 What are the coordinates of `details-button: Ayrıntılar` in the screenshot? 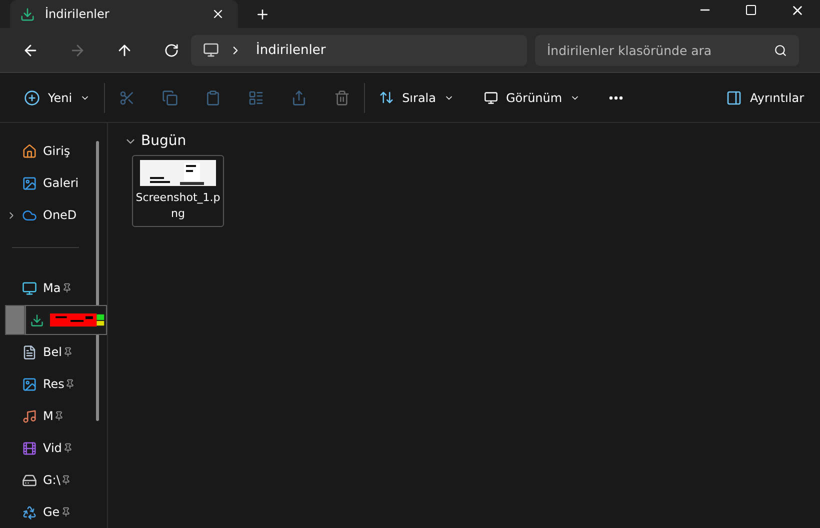 It's located at (765, 98).